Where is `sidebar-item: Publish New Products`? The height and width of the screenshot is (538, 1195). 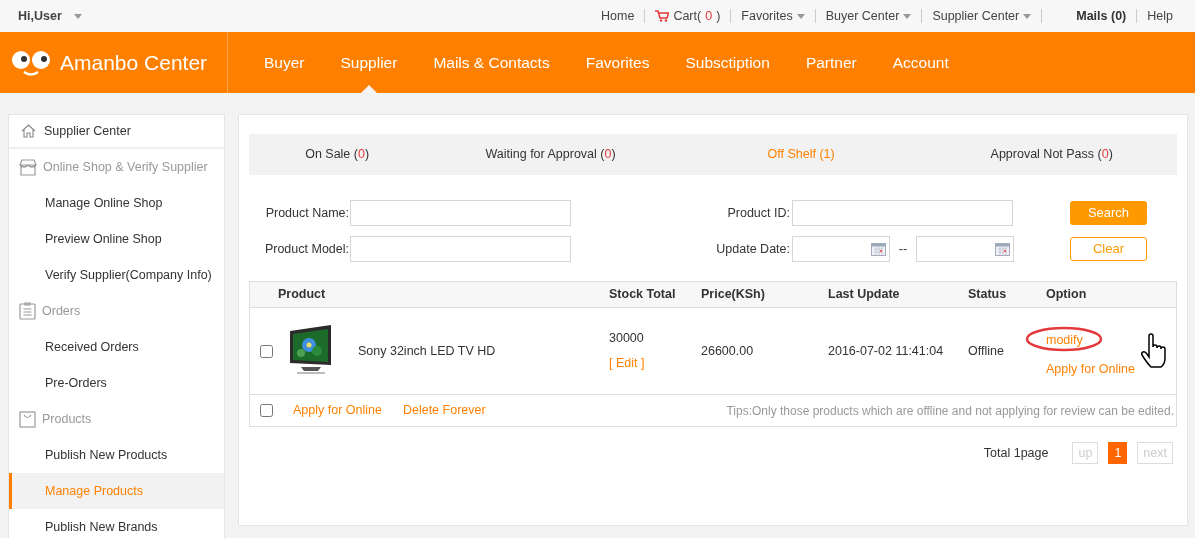
sidebar-item: Publish New Products is located at coordinates (116, 455).